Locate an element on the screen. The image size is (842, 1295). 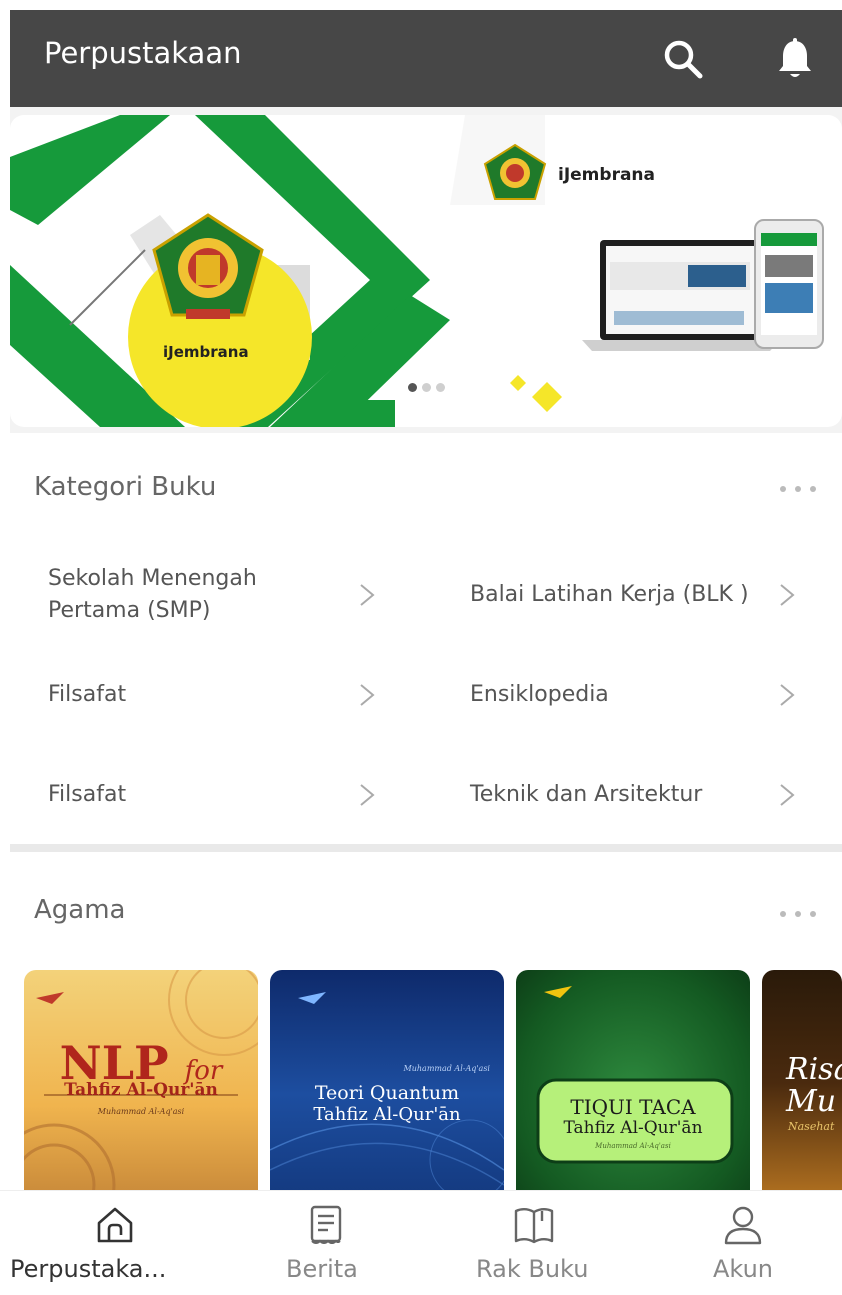
section-divider is located at coordinates (426, 848).